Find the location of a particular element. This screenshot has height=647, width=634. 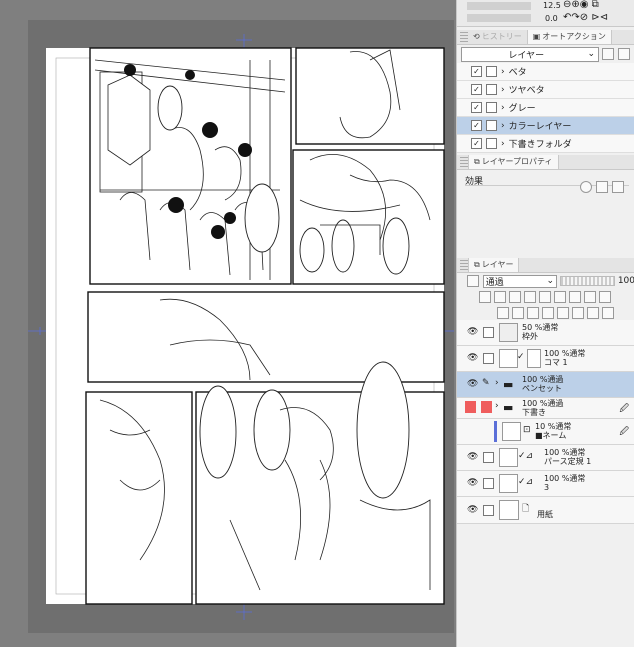

chevron-down-icon: ⌄ is located at coordinates (550, 281).